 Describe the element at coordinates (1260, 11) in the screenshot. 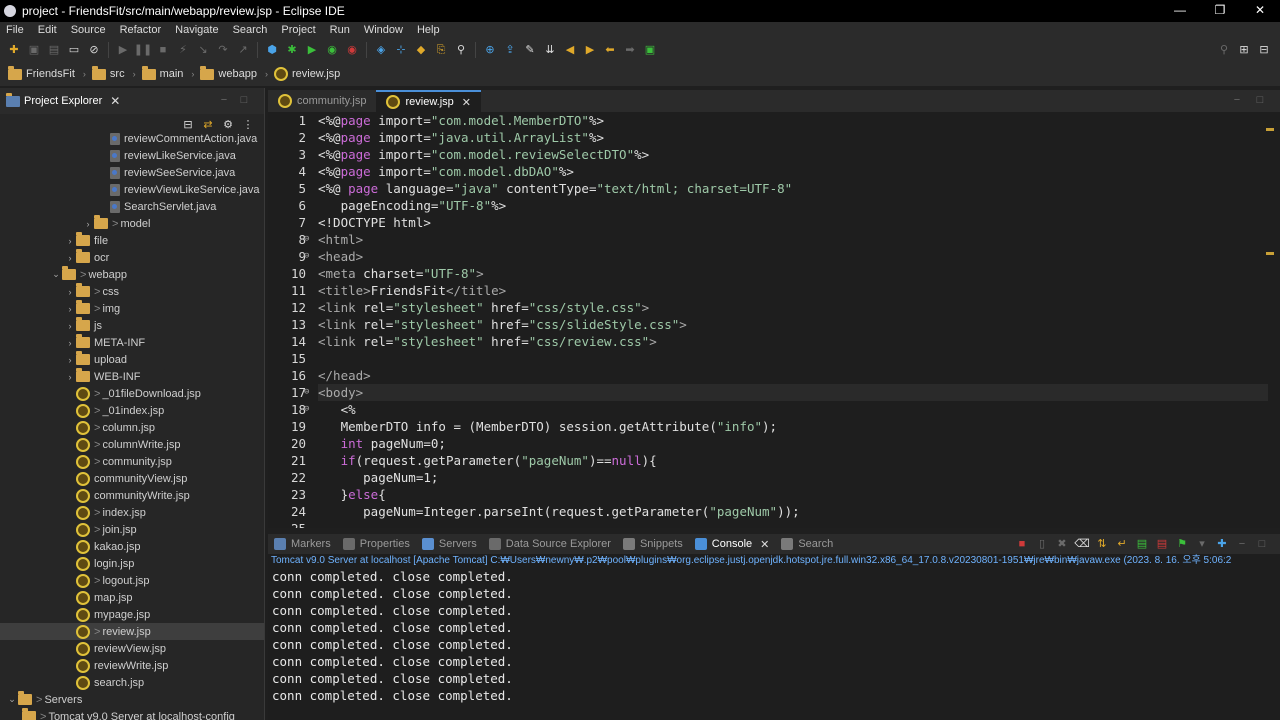

I see `close-button: ✕` at that location.